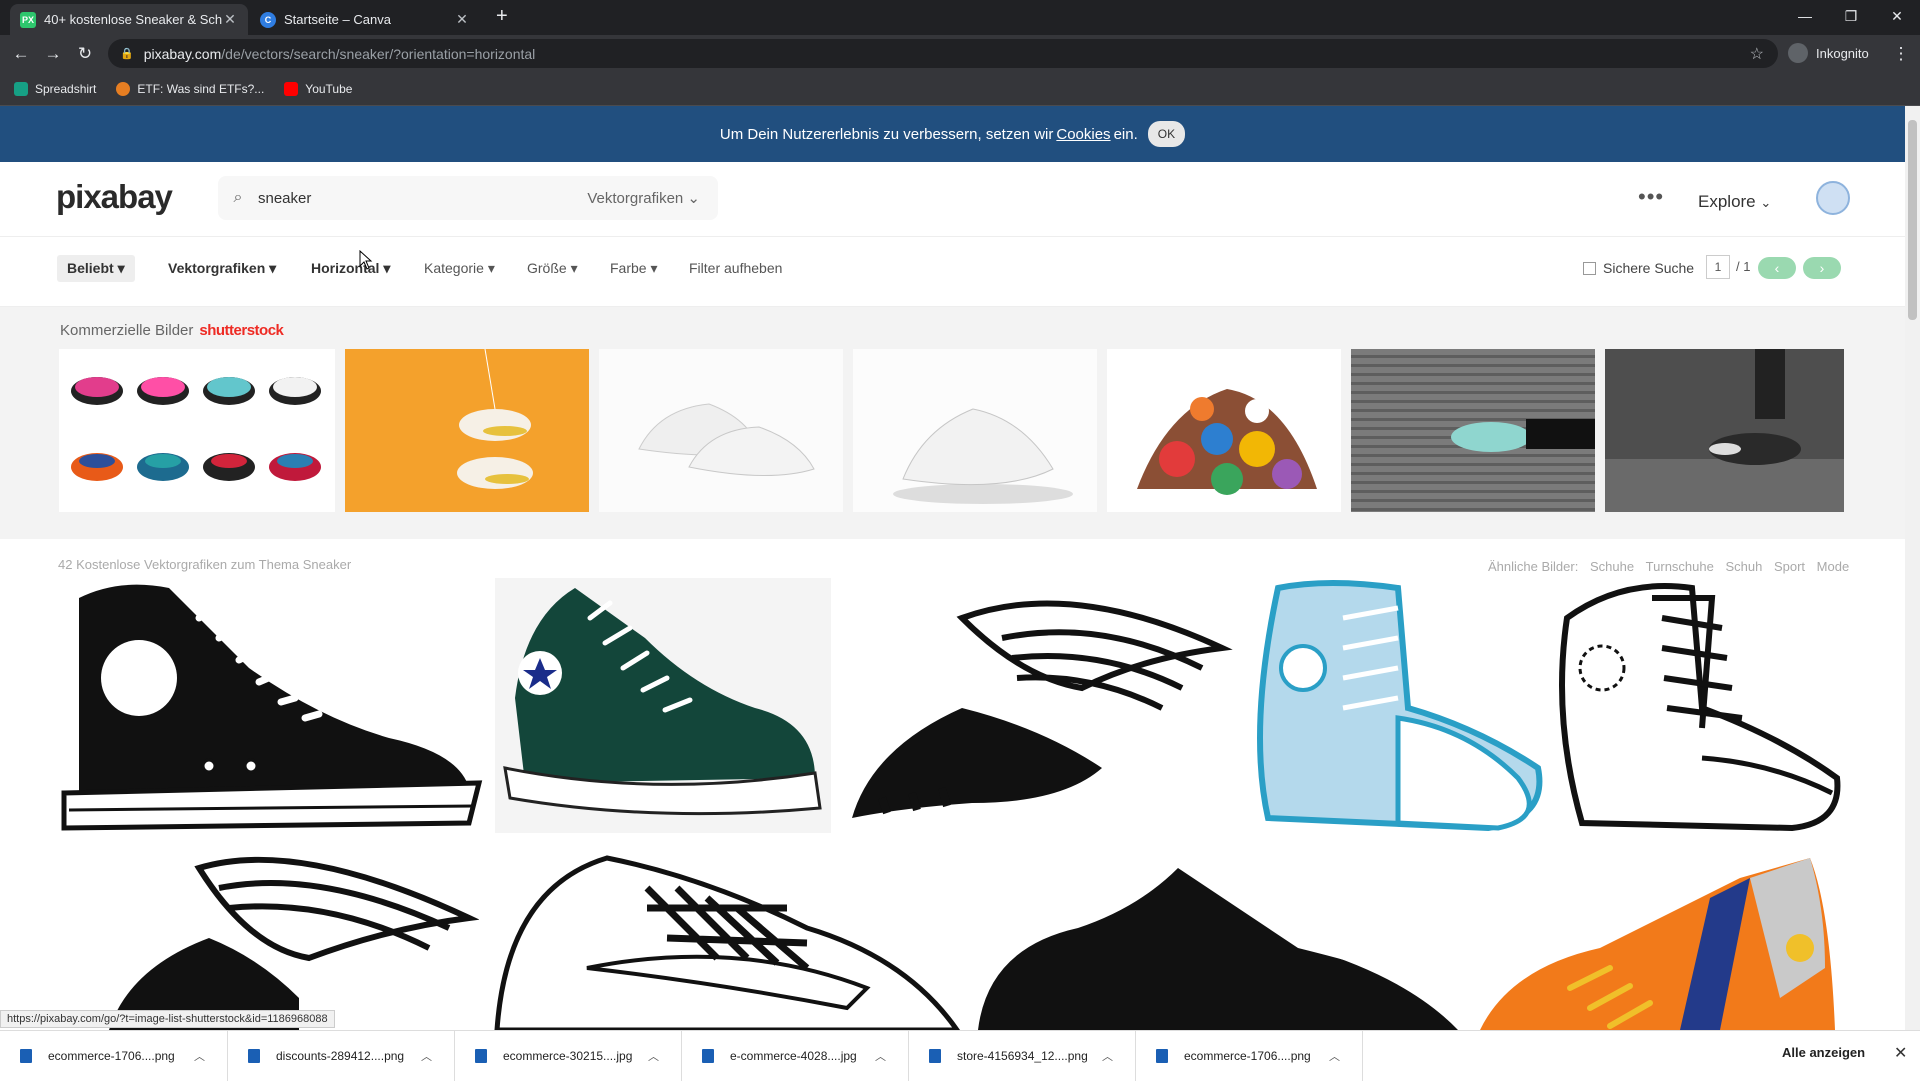 Image resolution: width=1920 pixels, height=1081 pixels. I want to click on download-item: store-4156934_12....png ︿, so click(1022, 1056).